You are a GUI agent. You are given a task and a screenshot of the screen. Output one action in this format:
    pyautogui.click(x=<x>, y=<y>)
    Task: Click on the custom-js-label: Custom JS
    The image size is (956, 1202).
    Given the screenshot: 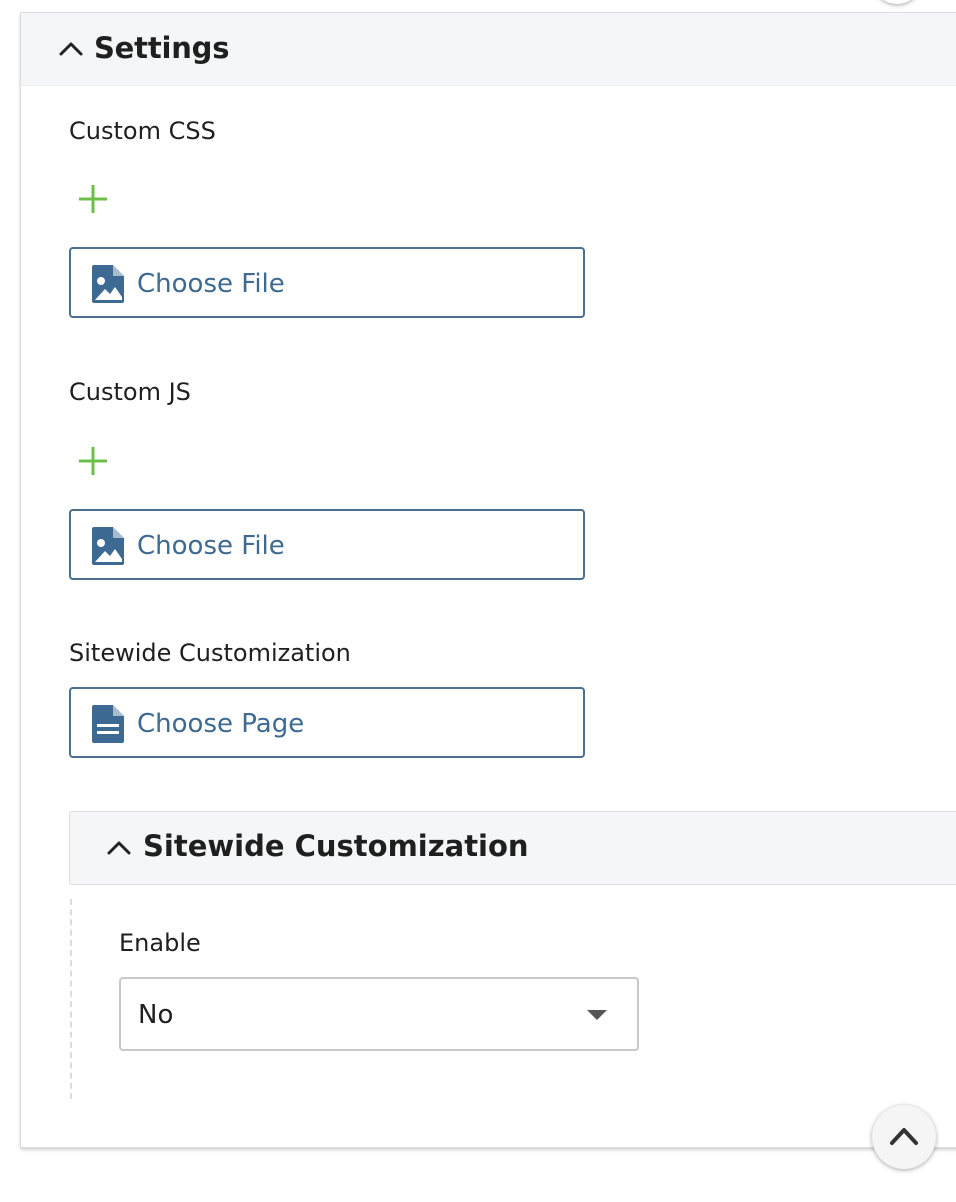 What is the action you would take?
    pyautogui.click(x=130, y=392)
    